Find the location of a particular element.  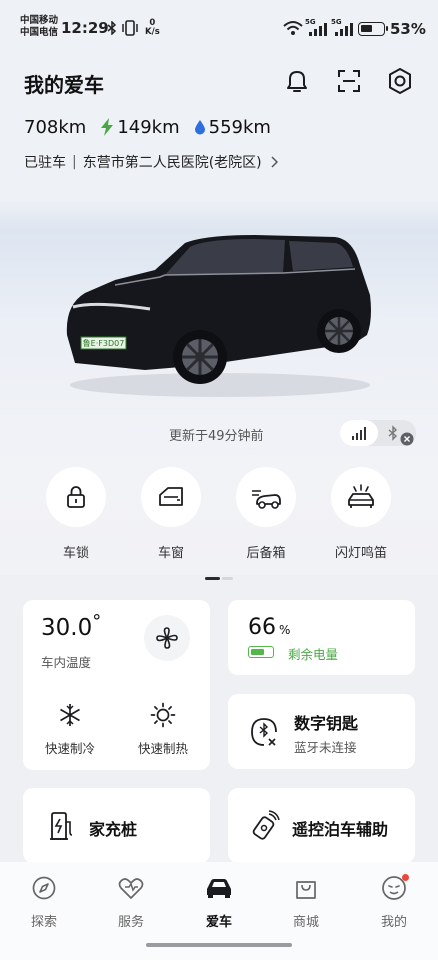

electric-range: 149km is located at coordinates (148, 127).